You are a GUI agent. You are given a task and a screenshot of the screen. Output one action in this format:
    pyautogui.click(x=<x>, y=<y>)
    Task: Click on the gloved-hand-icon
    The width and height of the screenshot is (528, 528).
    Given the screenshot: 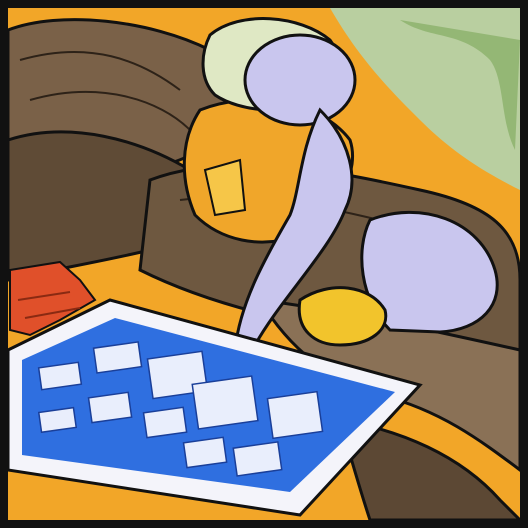 What is the action you would take?
    pyautogui.click(x=342, y=316)
    